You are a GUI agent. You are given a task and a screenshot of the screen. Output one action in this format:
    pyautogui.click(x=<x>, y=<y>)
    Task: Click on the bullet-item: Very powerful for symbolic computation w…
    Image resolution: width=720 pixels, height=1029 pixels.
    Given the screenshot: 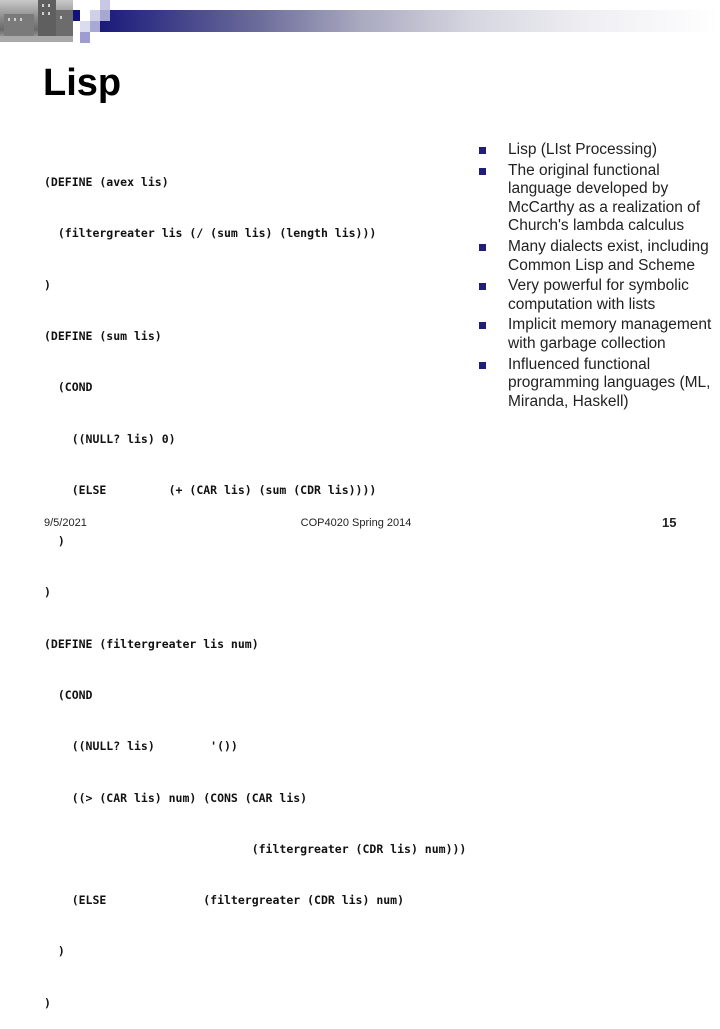 What is the action you would take?
    pyautogui.click(x=596, y=295)
    